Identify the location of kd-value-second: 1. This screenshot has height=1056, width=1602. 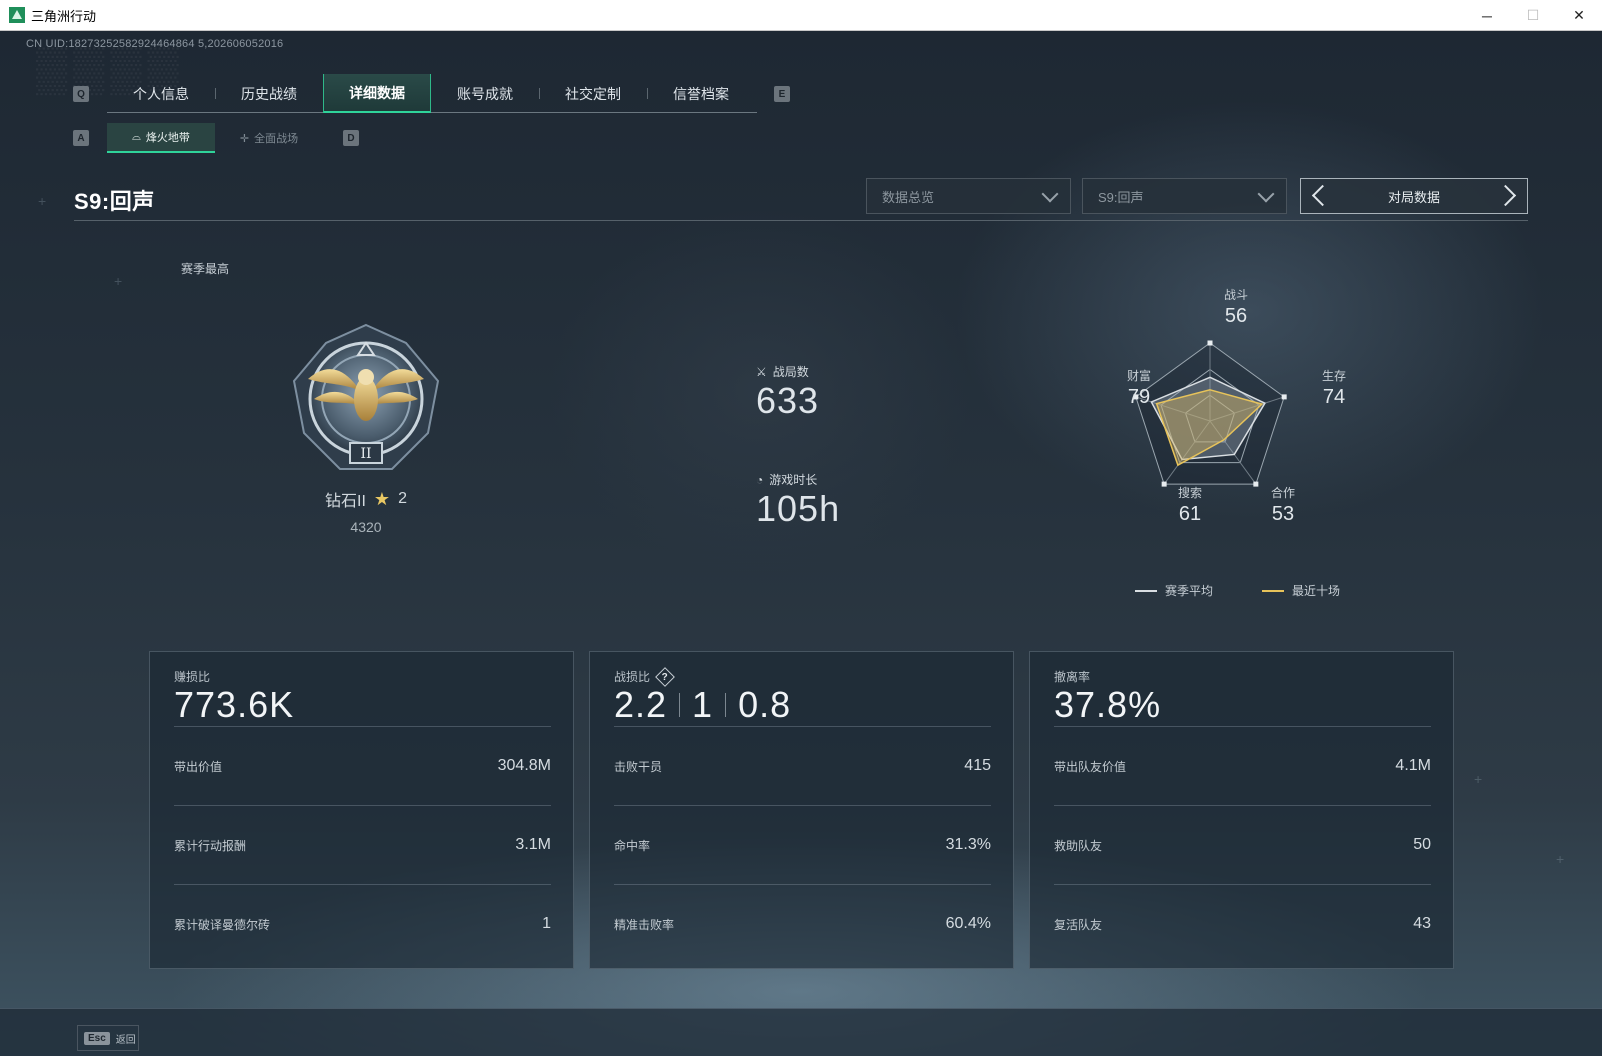
(703, 704).